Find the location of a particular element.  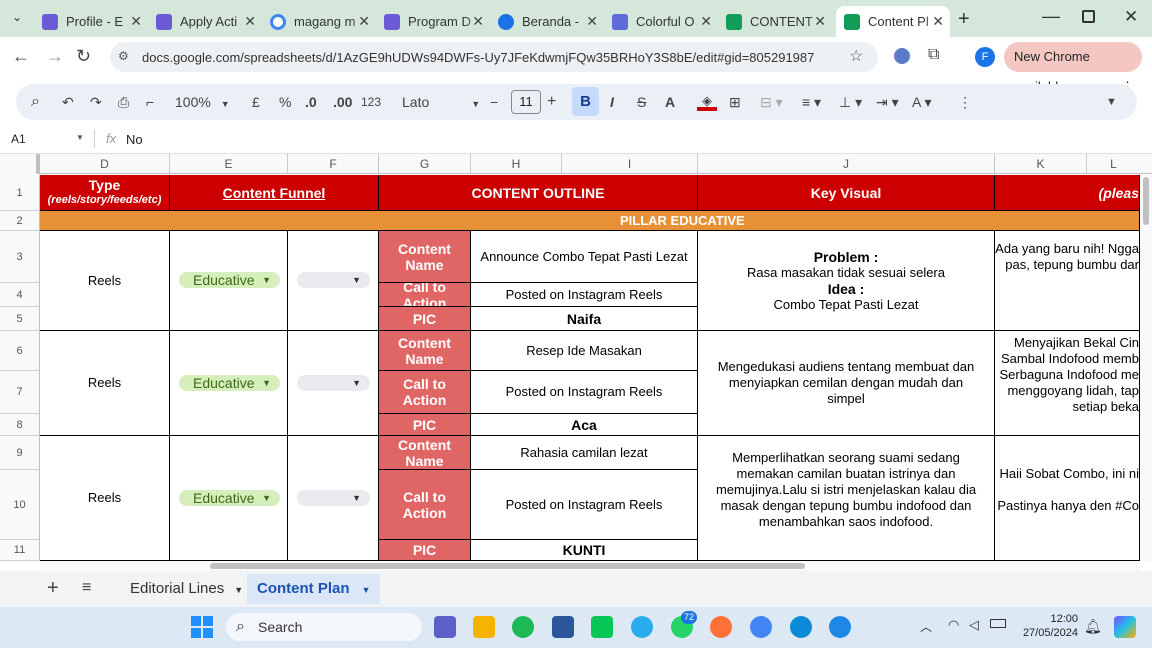

tray-overflow-icon: ︿ is located at coordinates (926, 626).